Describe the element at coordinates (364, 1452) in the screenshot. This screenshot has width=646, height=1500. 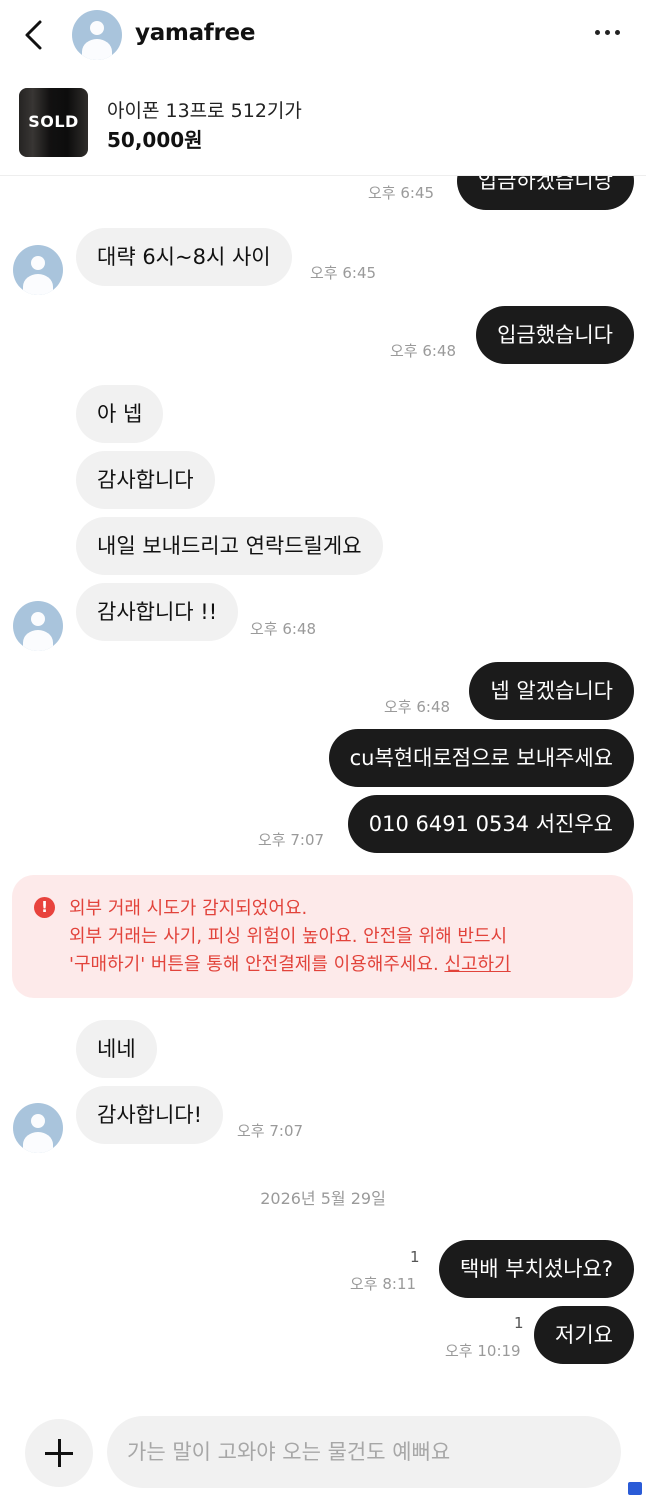
I see `message-input` at that location.